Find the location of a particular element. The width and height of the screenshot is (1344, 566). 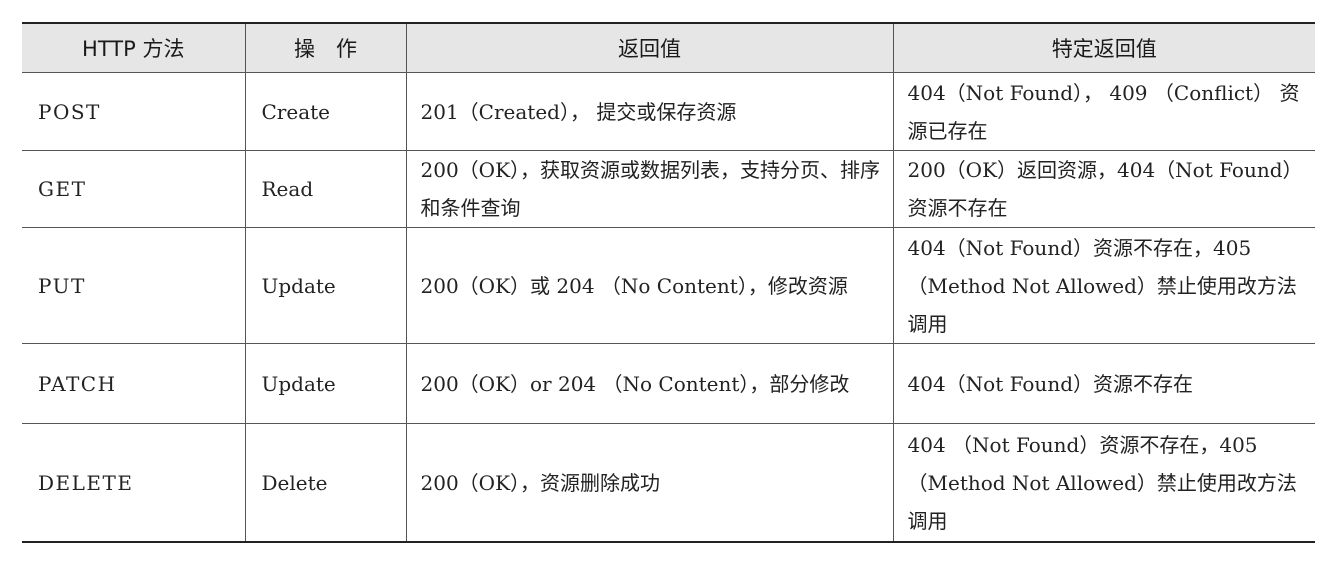

cell-method: POST is located at coordinates (133, 111).